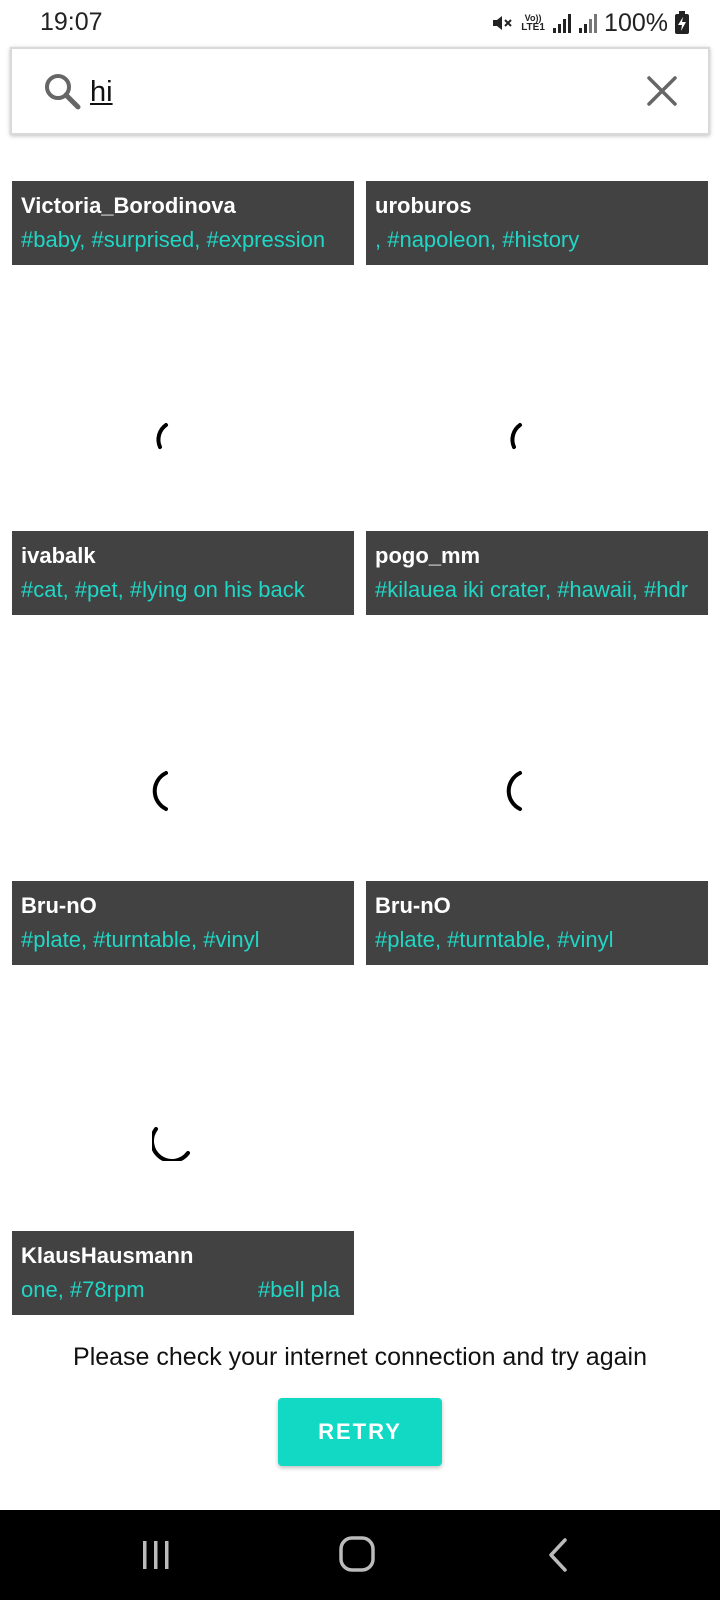 This screenshot has height=1600, width=720. Describe the element at coordinates (163, 589) in the screenshot. I see `tile-tags: #cat, #pet, #lying on his back` at that location.